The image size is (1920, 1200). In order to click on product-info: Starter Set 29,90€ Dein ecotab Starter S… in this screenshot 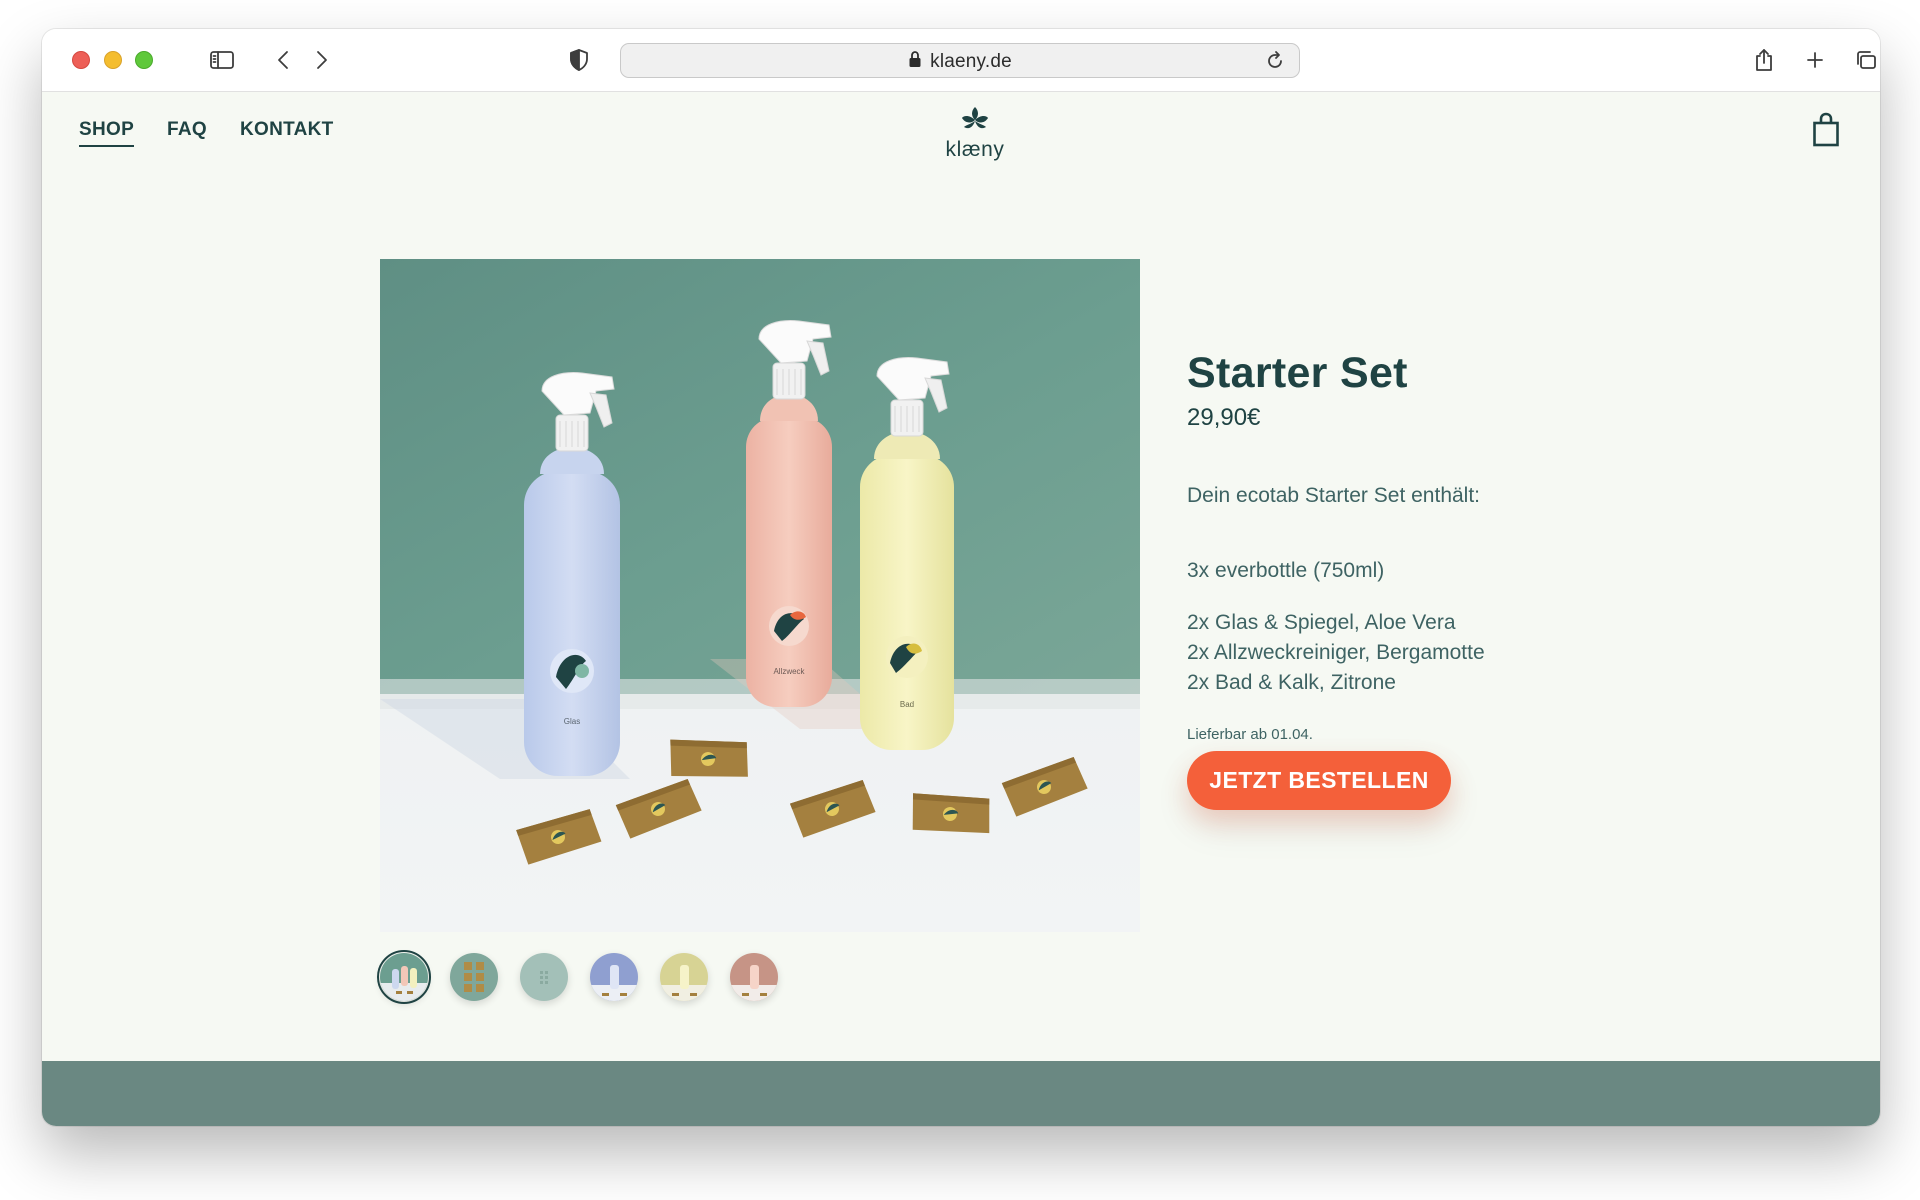, I will do `click(1487, 579)`.